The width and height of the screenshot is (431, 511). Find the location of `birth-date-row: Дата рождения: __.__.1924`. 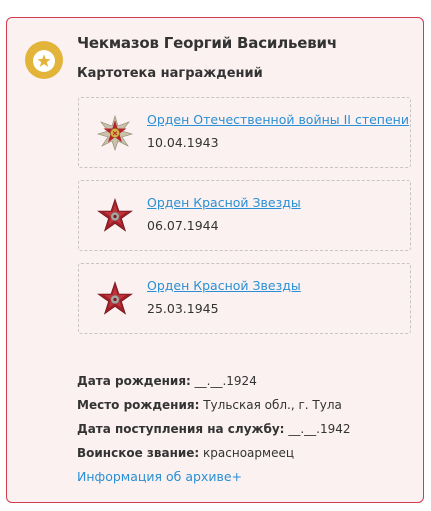

birth-date-row: Дата рождения: __.__.1924 is located at coordinates (167, 381).